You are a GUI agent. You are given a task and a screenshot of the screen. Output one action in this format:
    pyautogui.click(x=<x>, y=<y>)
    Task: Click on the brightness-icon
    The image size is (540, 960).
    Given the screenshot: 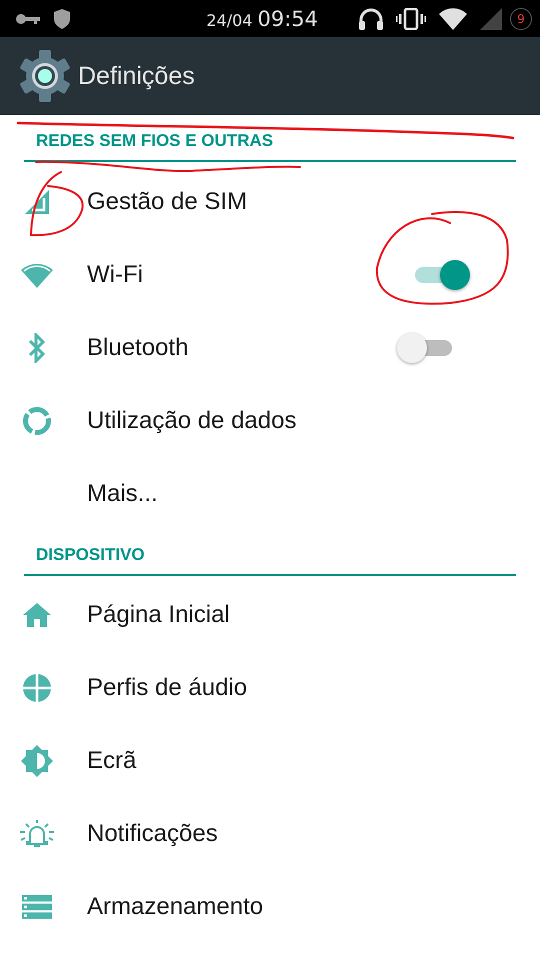 What is the action you would take?
    pyautogui.click(x=37, y=761)
    